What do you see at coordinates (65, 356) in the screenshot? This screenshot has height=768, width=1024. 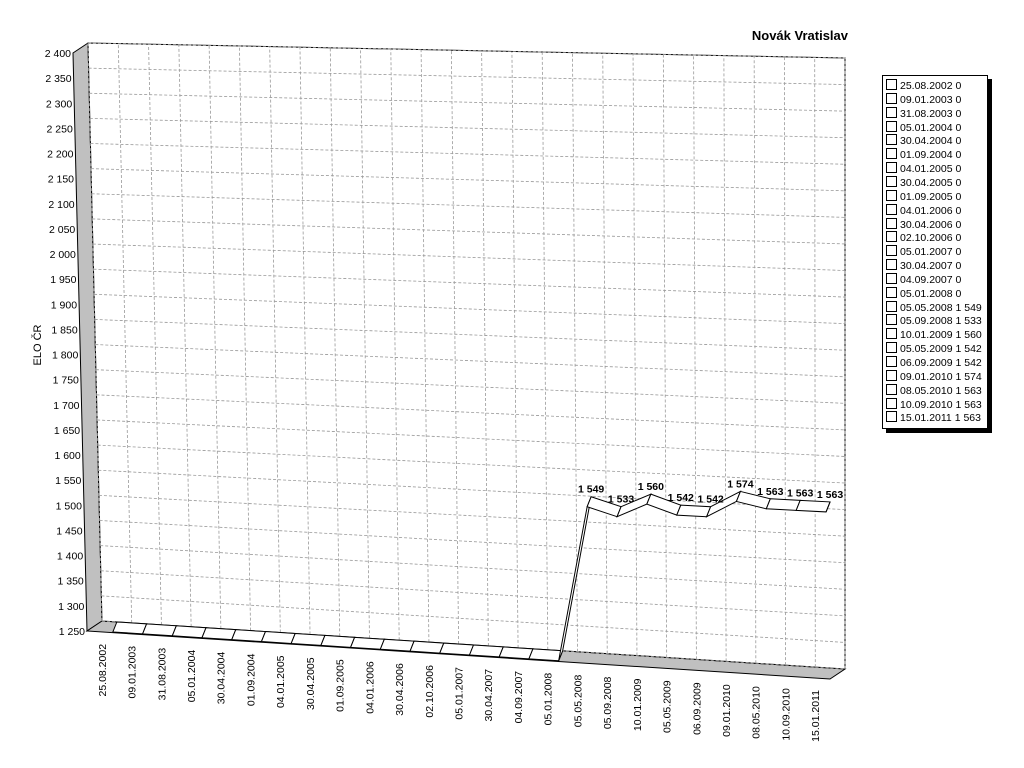 I see `y-tick-label: 1 800` at bounding box center [65, 356].